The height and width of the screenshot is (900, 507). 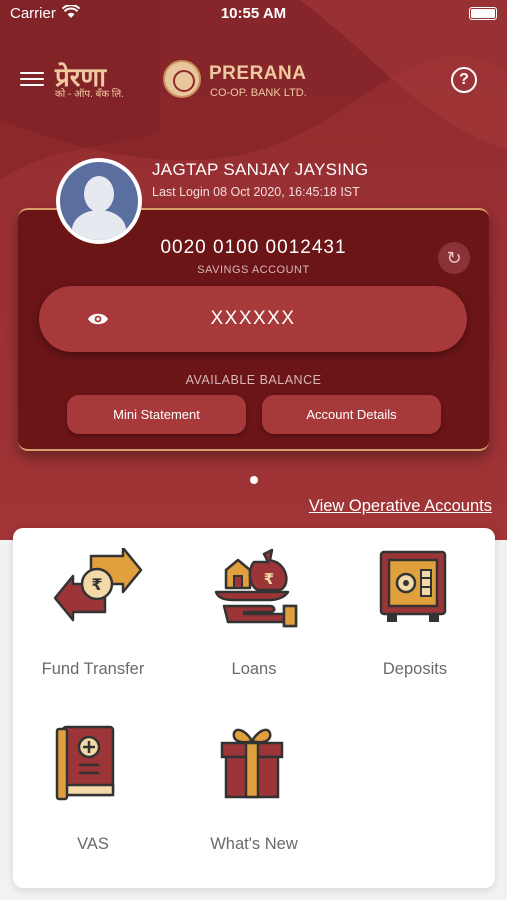 I want to click on user-silhouette-icon, so click(x=99, y=201).